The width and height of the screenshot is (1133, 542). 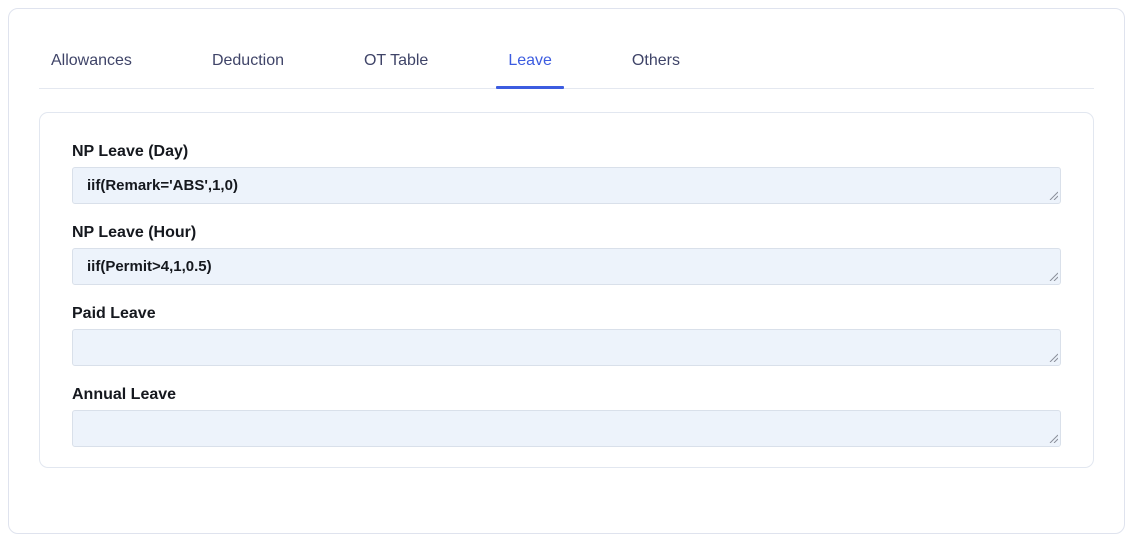 What do you see at coordinates (248, 70) in the screenshot?
I see `tab-deduction: Deduction` at bounding box center [248, 70].